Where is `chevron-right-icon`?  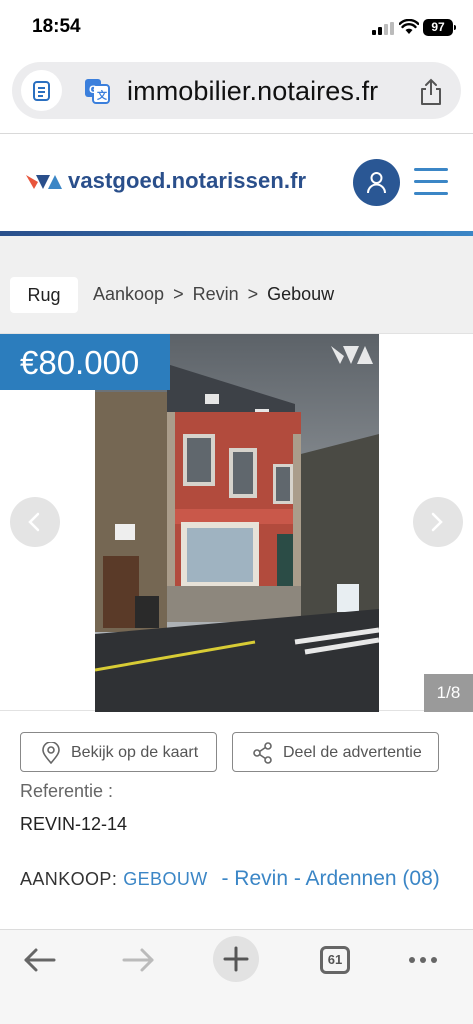 chevron-right-icon is located at coordinates (437, 522).